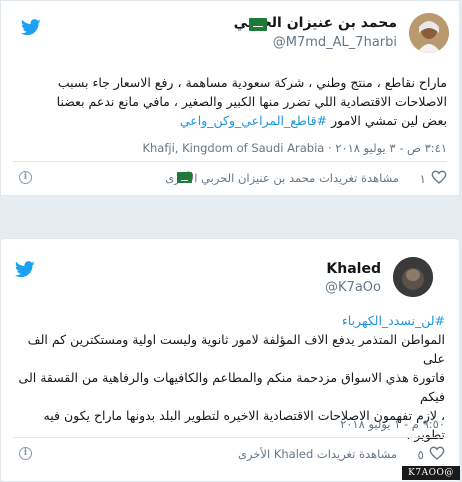 The height and width of the screenshot is (482, 462). What do you see at coordinates (392, 424) in the screenshot?
I see `tweet-timestamp: ٩:٥٠ م - ١ يوليو ٢٠١٨` at bounding box center [392, 424].